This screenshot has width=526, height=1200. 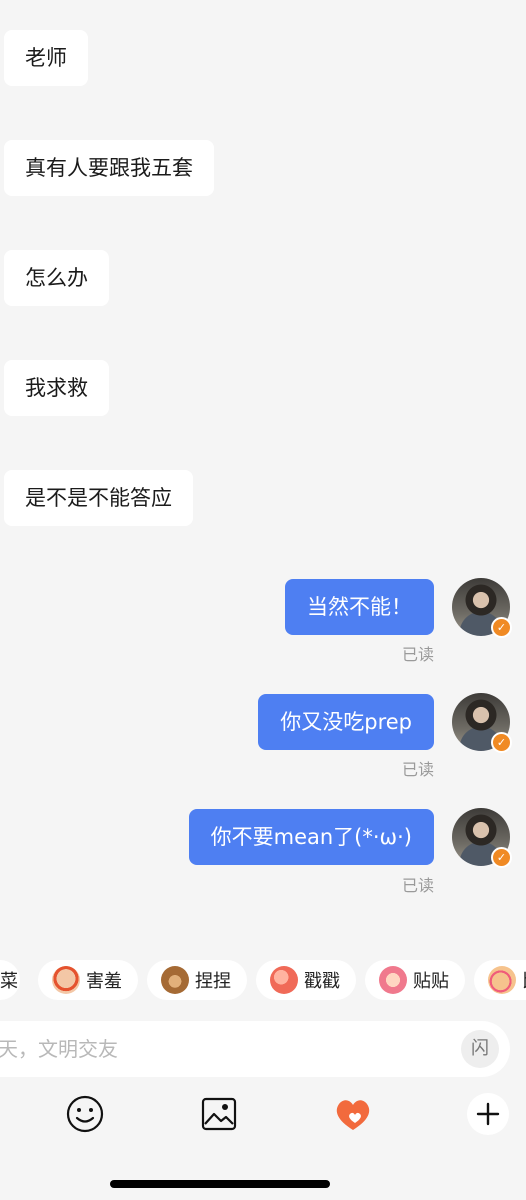 I want to click on reaction-label: 贴贴, so click(x=431, y=981).